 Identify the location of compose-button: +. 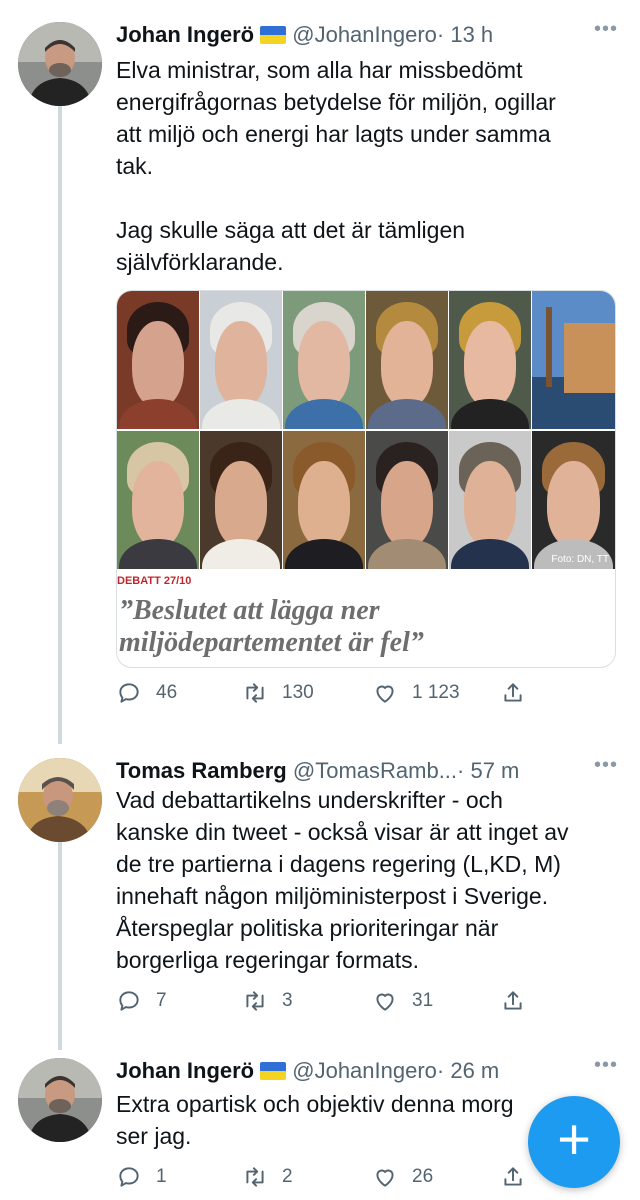
(574, 1142).